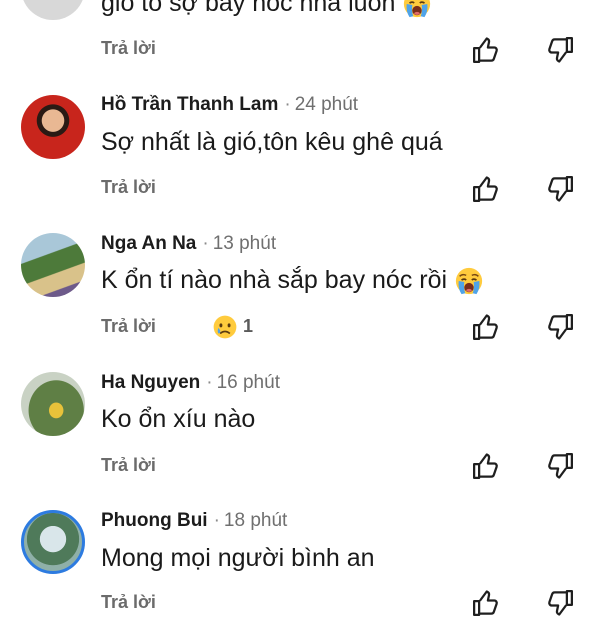  What do you see at coordinates (266, 9) in the screenshot?
I see `comment-text: gió to sợ bay nóc nhà luôn` at bounding box center [266, 9].